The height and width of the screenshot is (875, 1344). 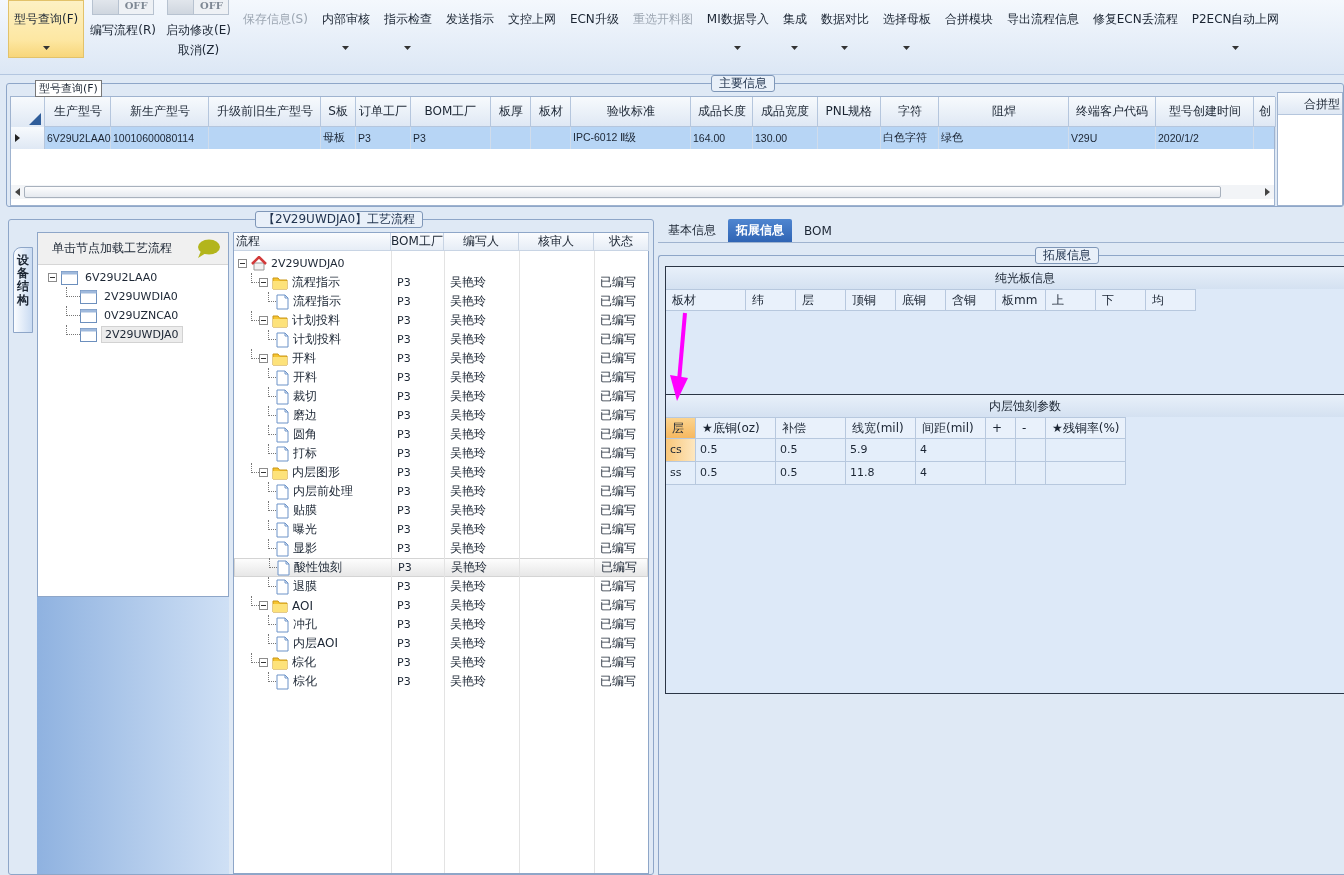 I want to click on column-header: 下, so click(x=1121, y=300).